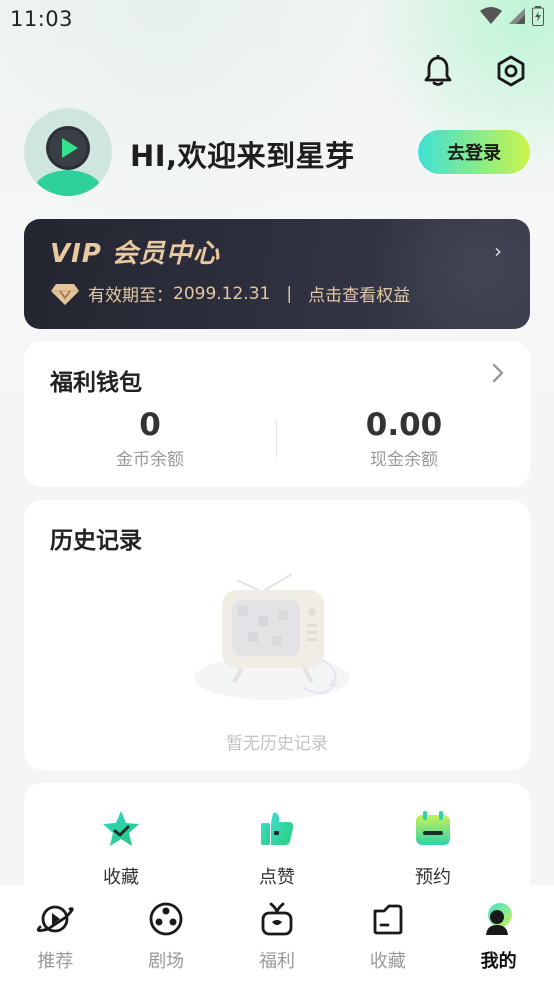 Image resolution: width=554 pixels, height=984 pixels. I want to click on vip-expiry-line: 有效期至： 2099.12.31 | 点击查看权益, so click(230, 293).